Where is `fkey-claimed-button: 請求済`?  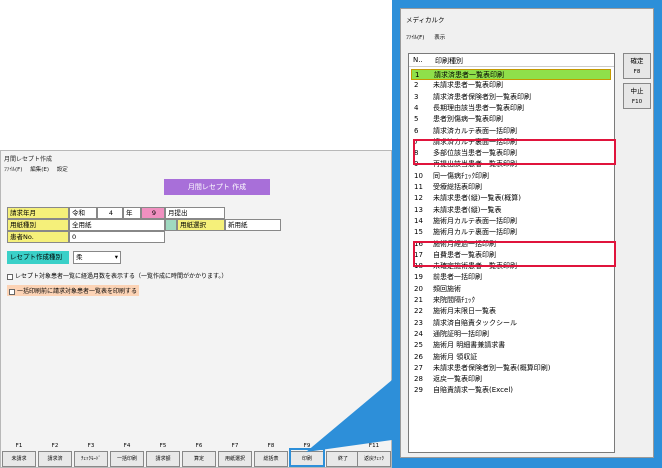 fkey-claimed-button: 請求済 is located at coordinates (55, 459).